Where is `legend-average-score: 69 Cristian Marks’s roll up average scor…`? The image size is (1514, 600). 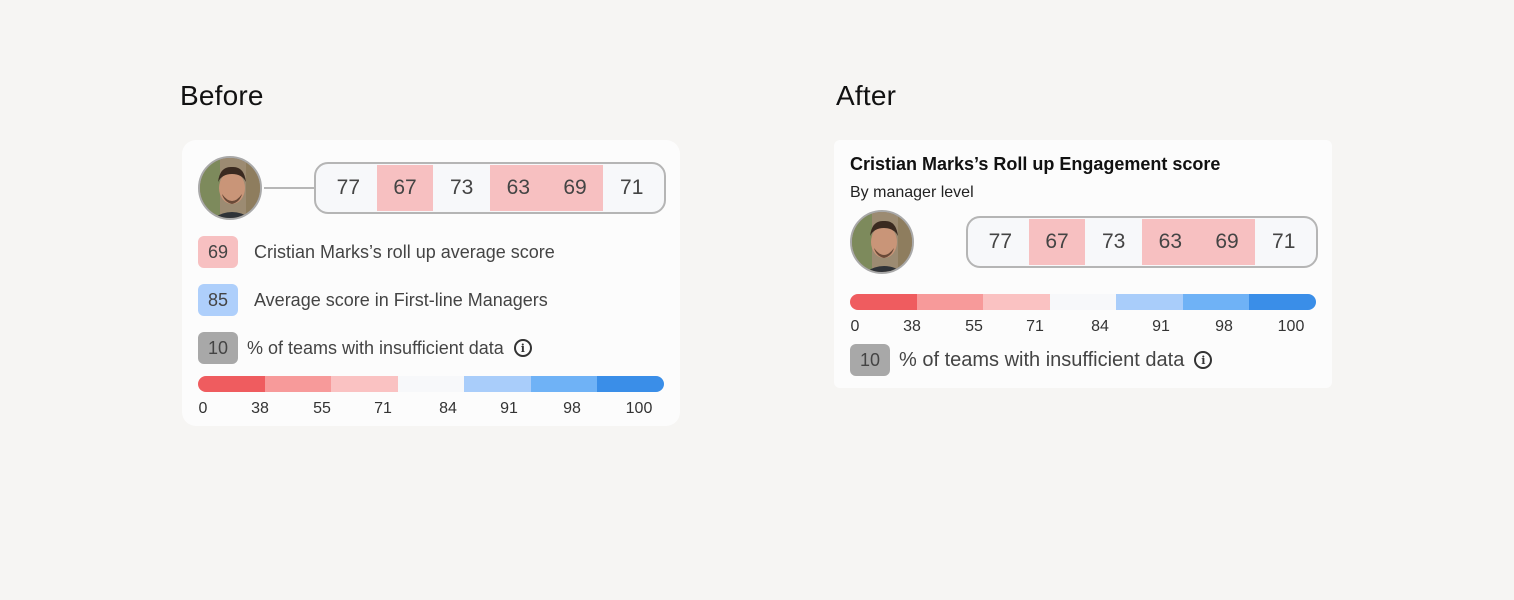
legend-average-score: 69 Cristian Marks’s roll up average scor… is located at coordinates (376, 252).